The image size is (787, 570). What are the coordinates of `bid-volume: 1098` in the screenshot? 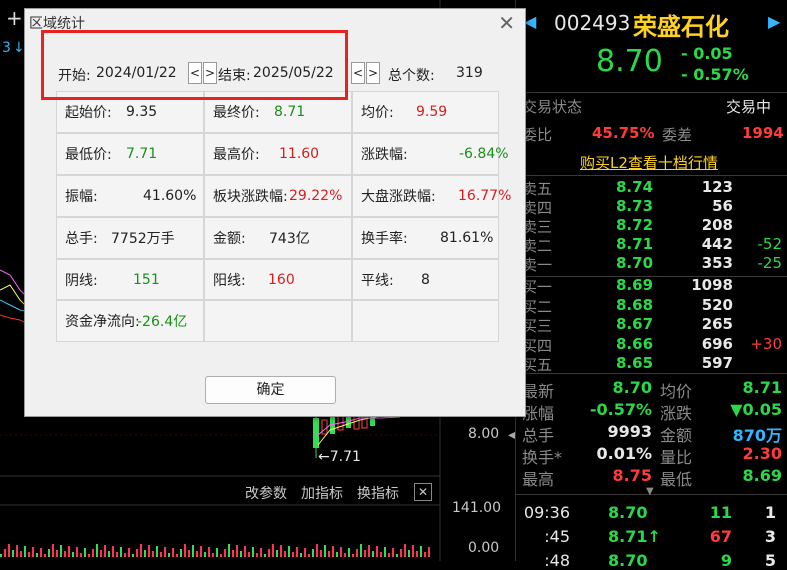 It's located at (712, 285).